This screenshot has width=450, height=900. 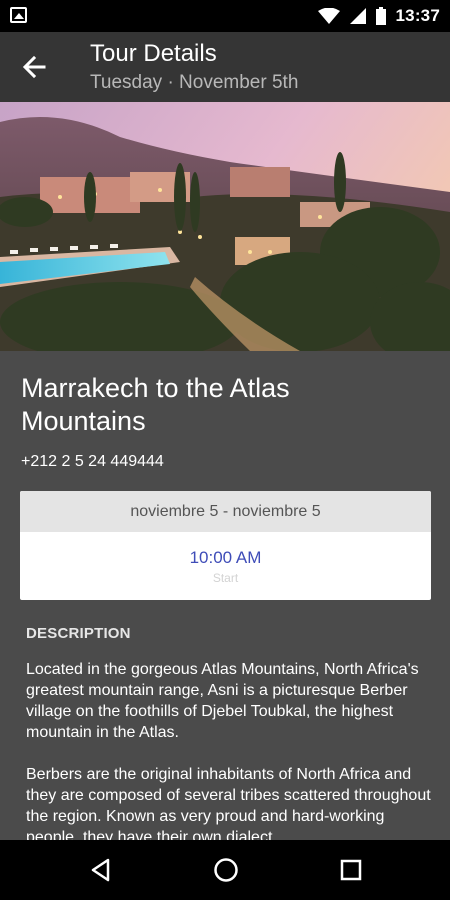 I want to click on image-notification-icon, so click(x=18, y=15).